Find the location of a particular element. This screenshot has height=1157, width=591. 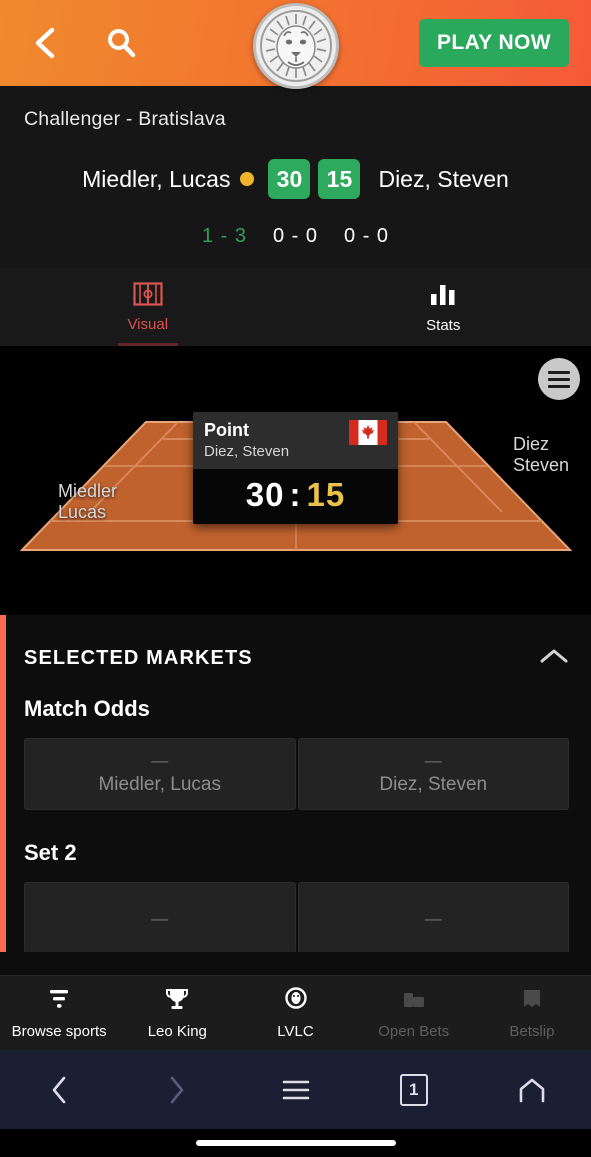

browser-forward-button is located at coordinates (177, 1090).